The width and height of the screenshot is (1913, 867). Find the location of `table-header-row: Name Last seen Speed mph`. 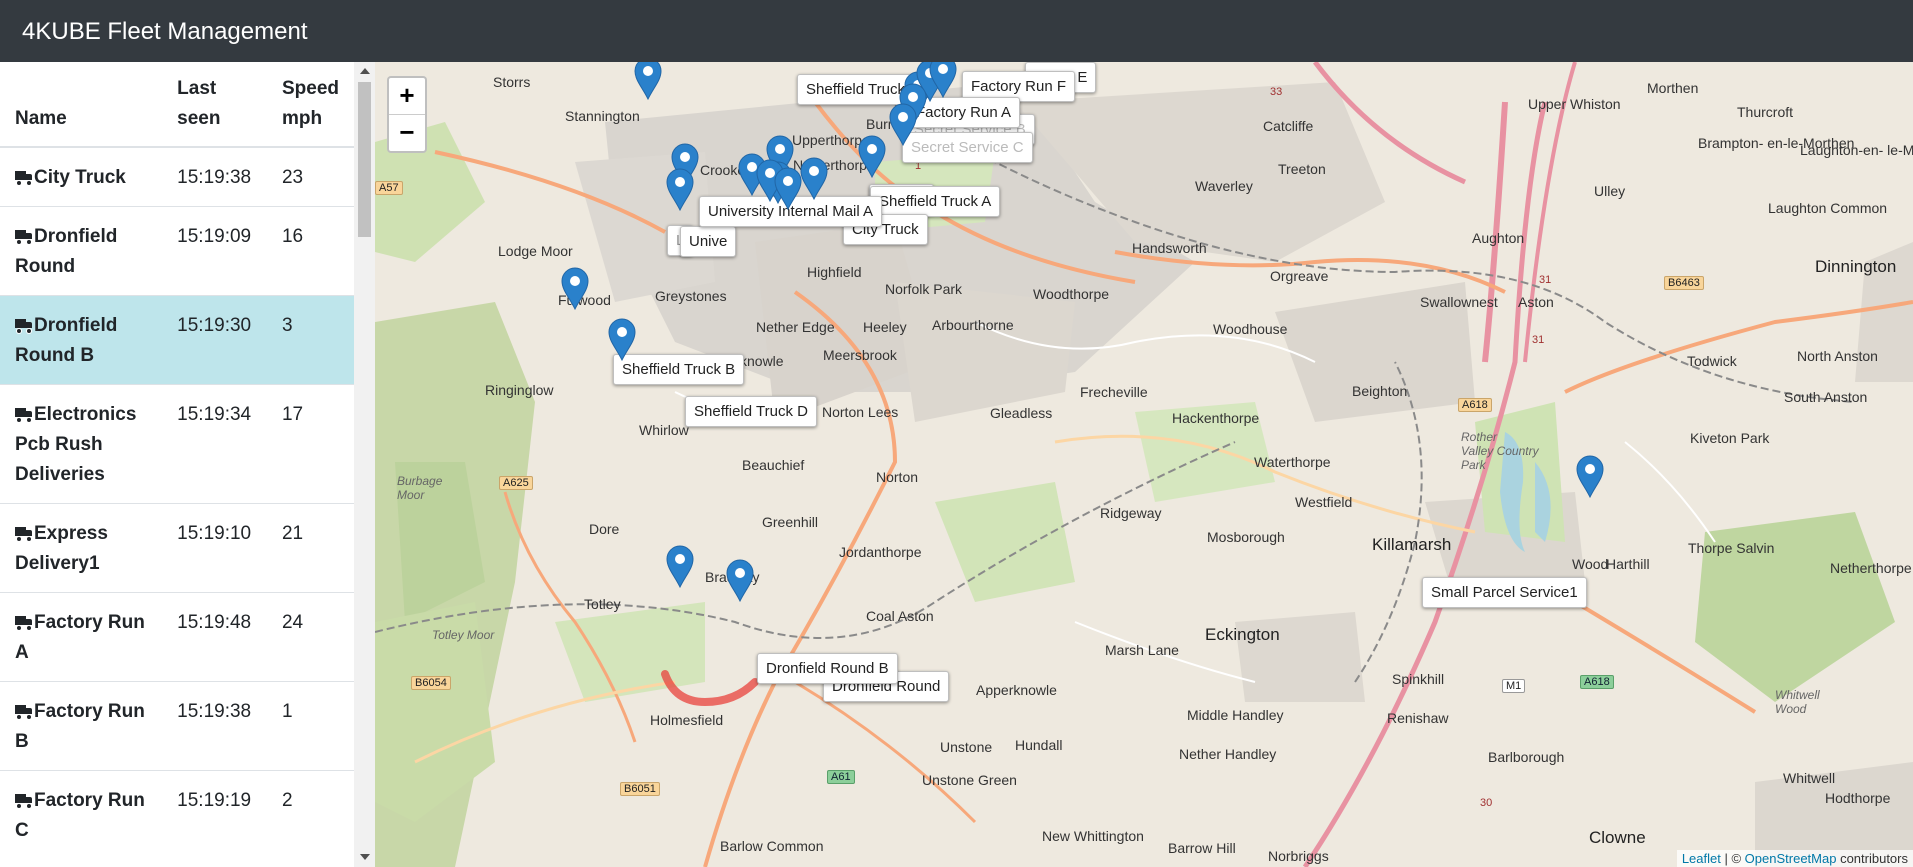

table-header-row: Name Last seen Speed mph is located at coordinates (177, 105).